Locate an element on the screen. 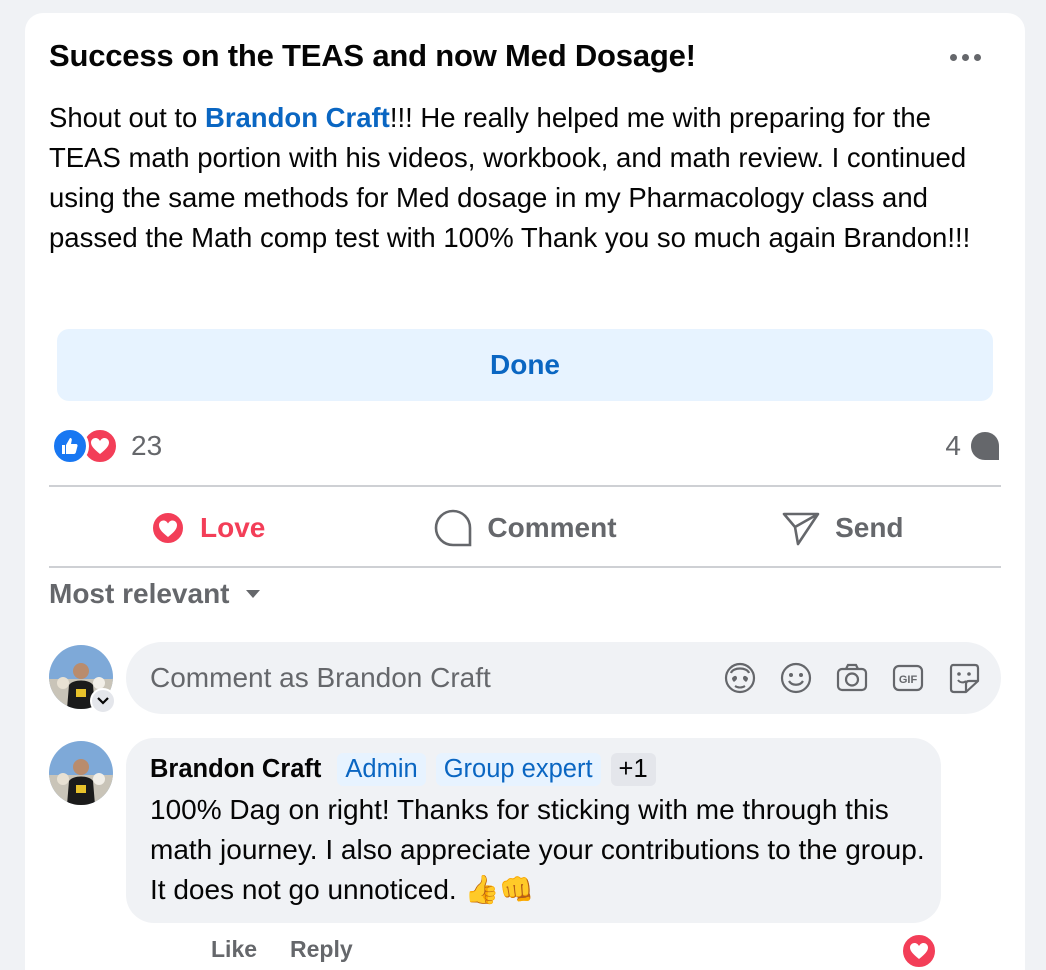 This screenshot has height=970, width=1046. post-title: Success on the TEAS and now Med Dosage! is located at coordinates (372, 55).